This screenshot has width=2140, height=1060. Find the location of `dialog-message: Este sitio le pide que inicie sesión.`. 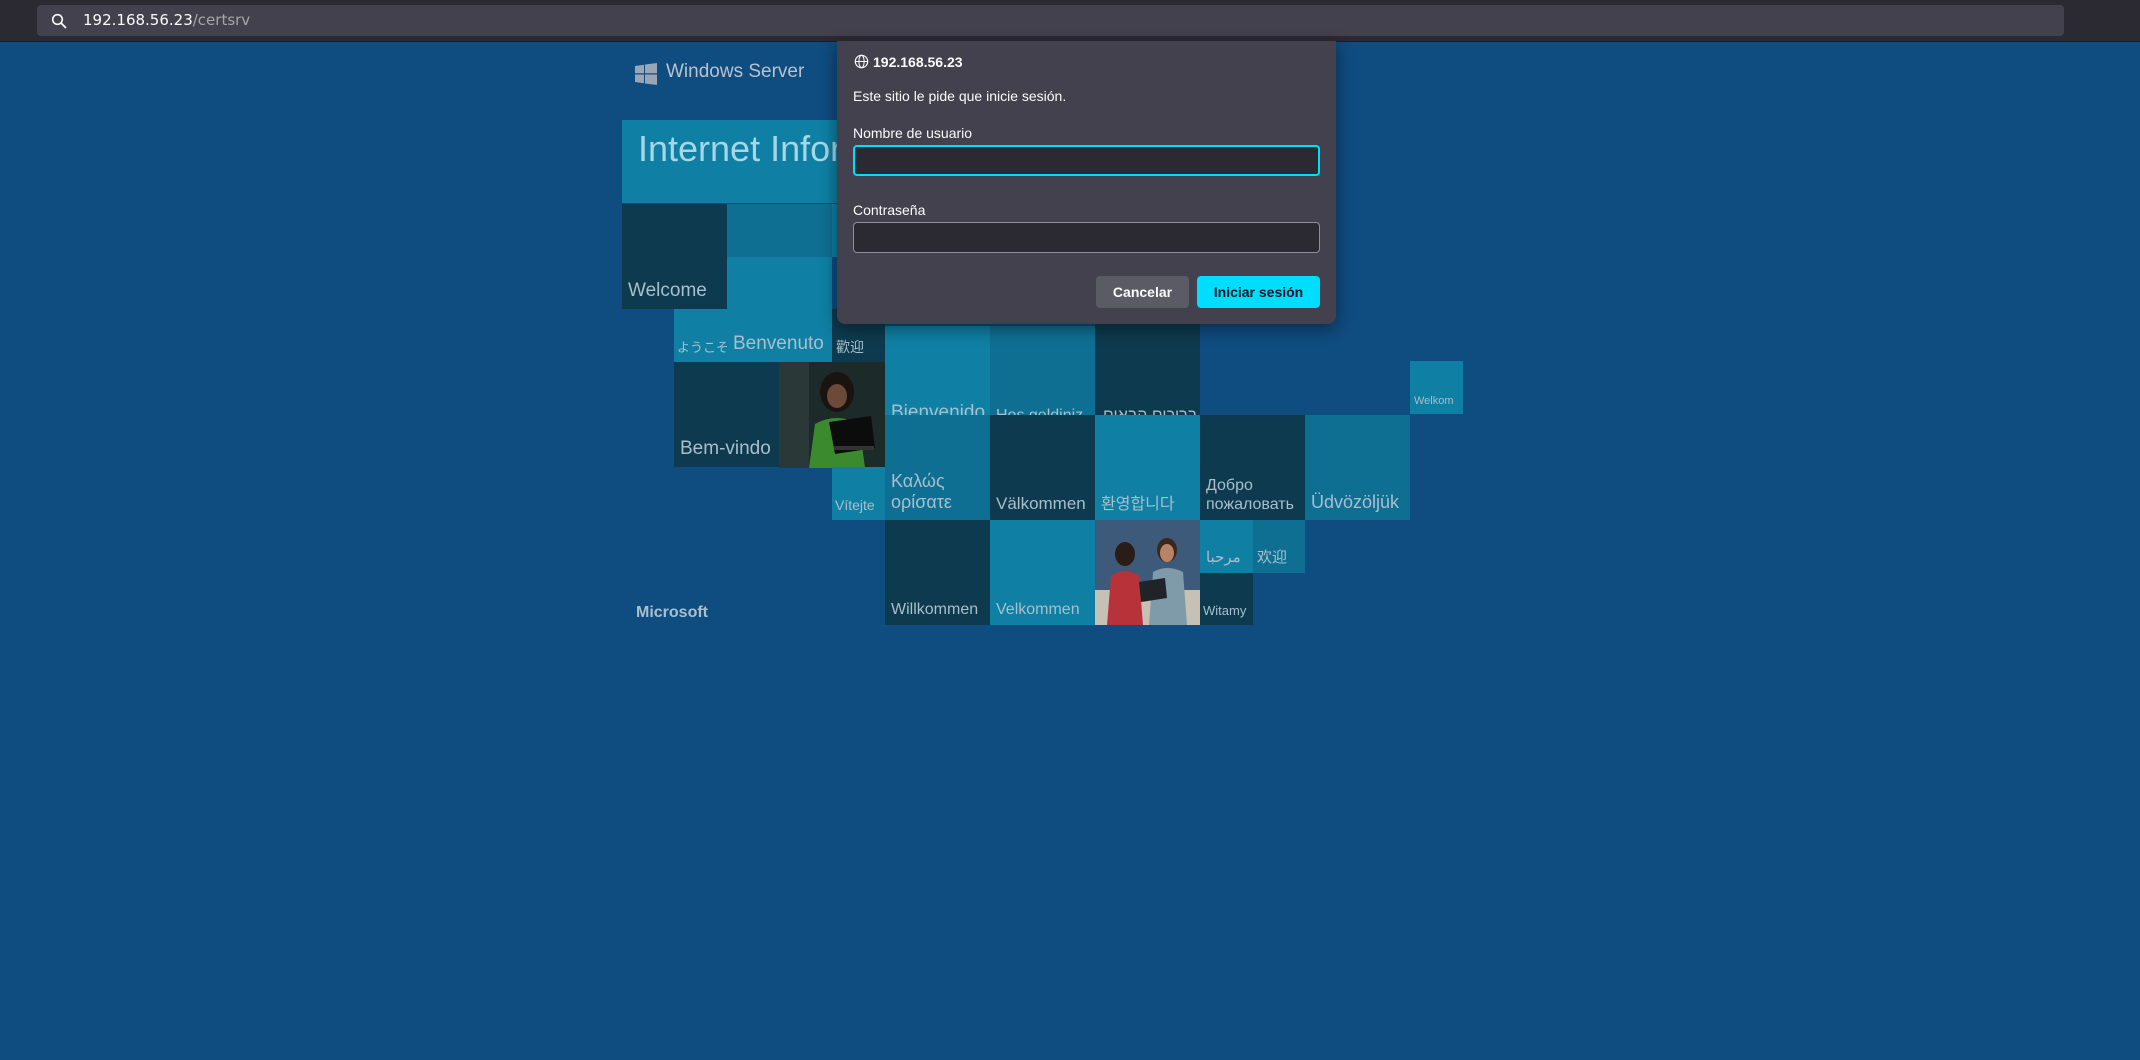

dialog-message: Este sitio le pide que inicie sesión. is located at coordinates (960, 96).